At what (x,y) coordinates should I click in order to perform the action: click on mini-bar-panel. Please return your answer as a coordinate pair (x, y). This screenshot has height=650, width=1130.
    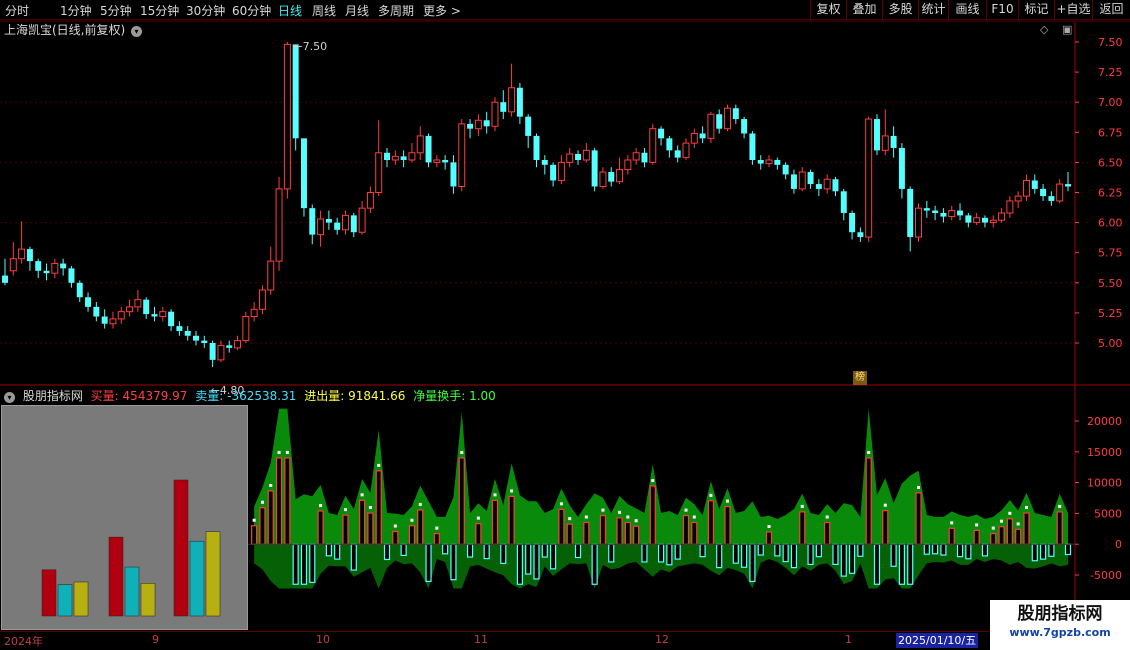
    Looking at the image, I should click on (124, 517).